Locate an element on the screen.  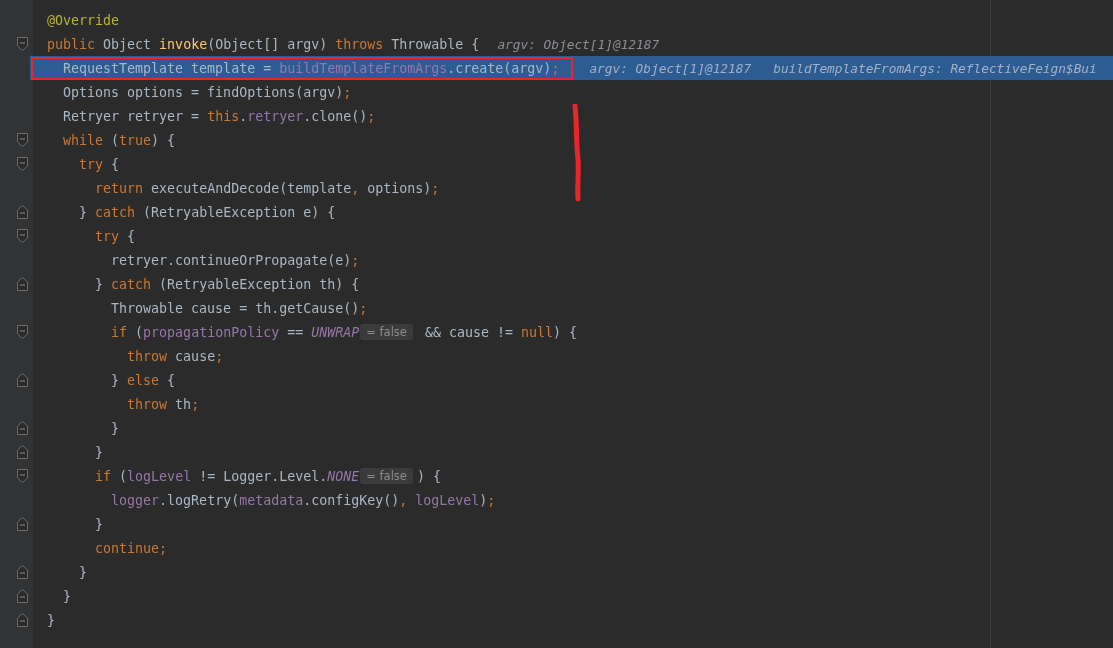
code-text: Throwable cause = th.getCause() is located at coordinates (235, 308).